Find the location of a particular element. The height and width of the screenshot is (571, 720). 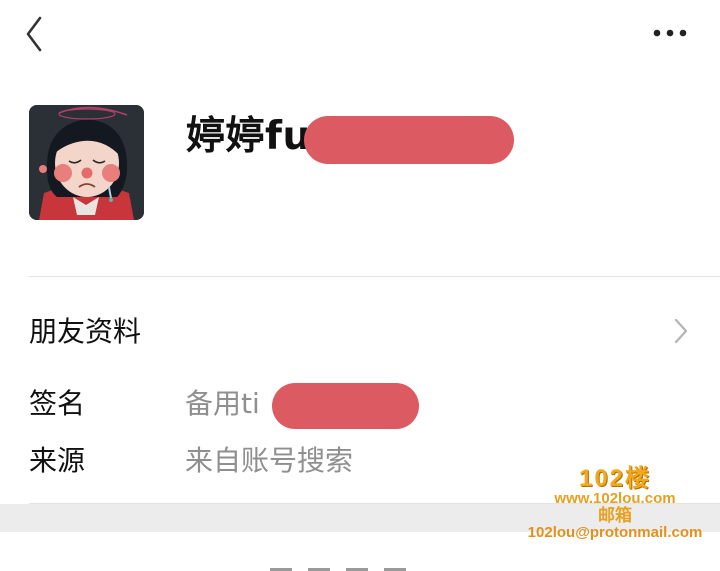

watermark-mail-label: 邮箱 is located at coordinates (615, 515).